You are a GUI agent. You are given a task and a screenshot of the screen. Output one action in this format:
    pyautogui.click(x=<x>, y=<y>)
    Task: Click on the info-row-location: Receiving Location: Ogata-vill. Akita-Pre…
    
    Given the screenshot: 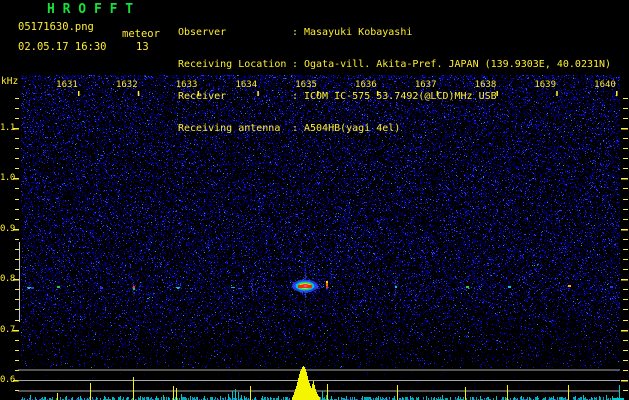 What is the action you would take?
    pyautogui.click(x=395, y=64)
    